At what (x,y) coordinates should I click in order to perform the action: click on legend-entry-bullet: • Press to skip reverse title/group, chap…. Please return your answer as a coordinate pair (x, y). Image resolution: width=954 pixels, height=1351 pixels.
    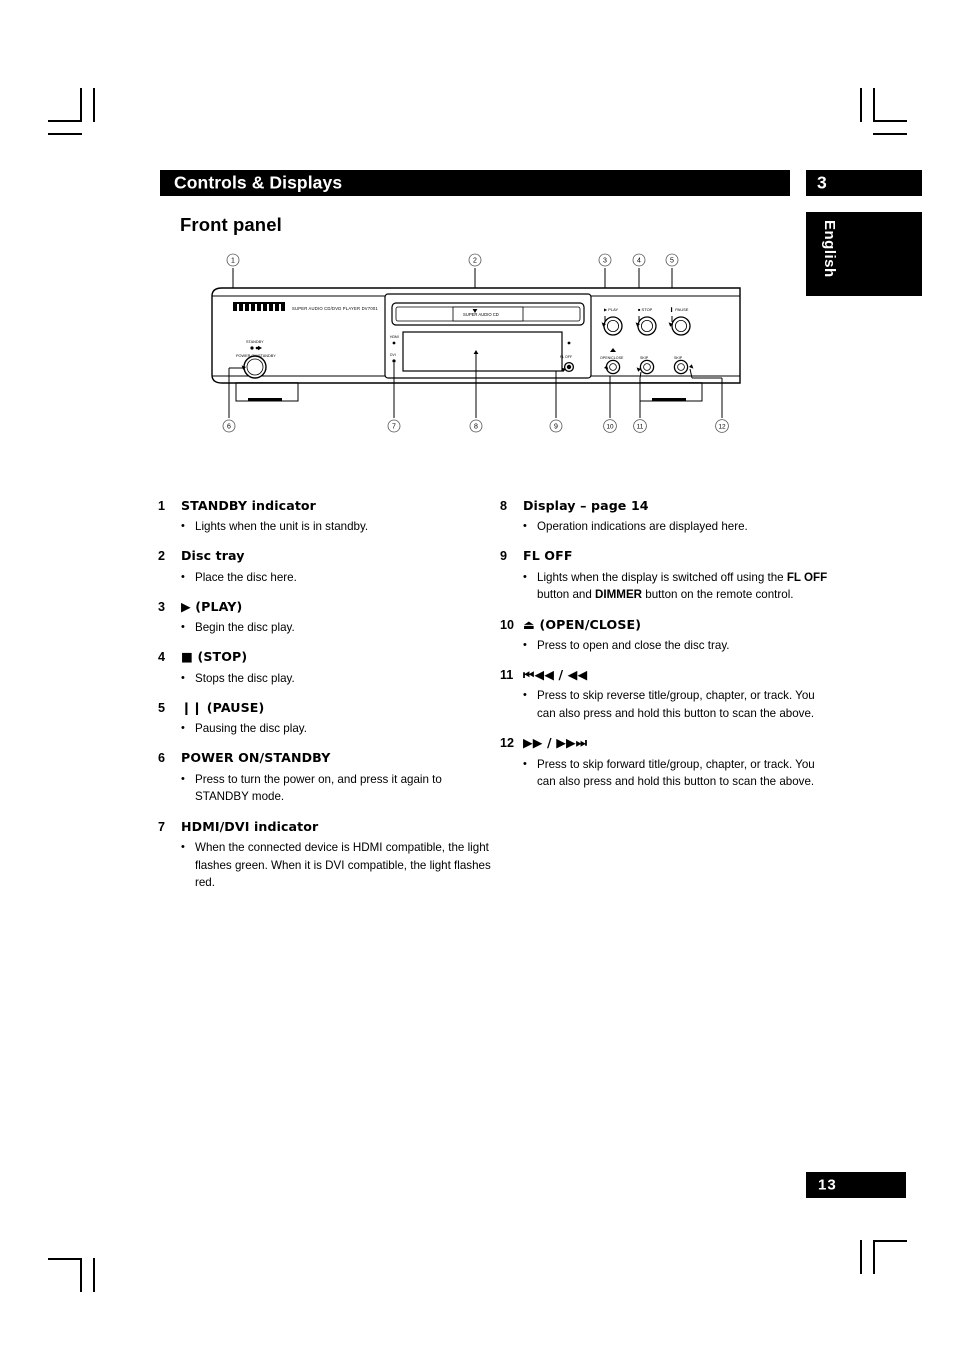
    Looking at the image, I should click on (668, 704).